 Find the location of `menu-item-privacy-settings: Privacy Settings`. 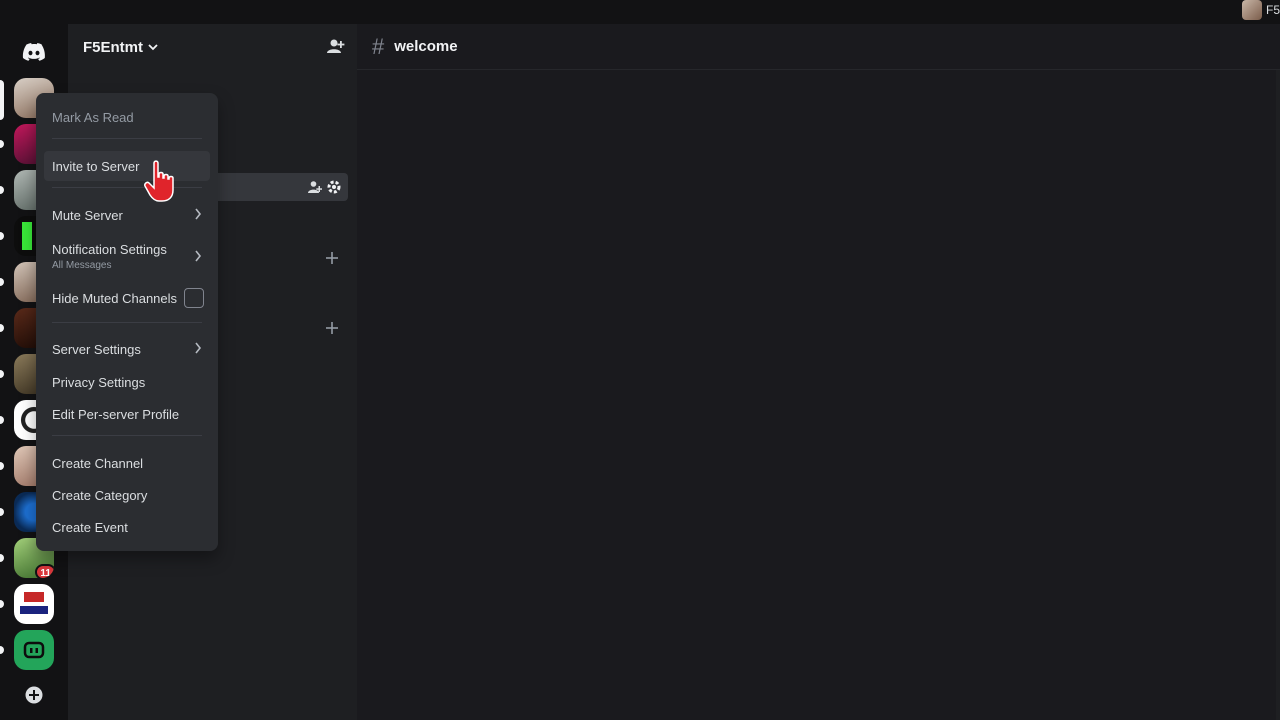

menu-item-privacy-settings: Privacy Settings is located at coordinates (127, 382).